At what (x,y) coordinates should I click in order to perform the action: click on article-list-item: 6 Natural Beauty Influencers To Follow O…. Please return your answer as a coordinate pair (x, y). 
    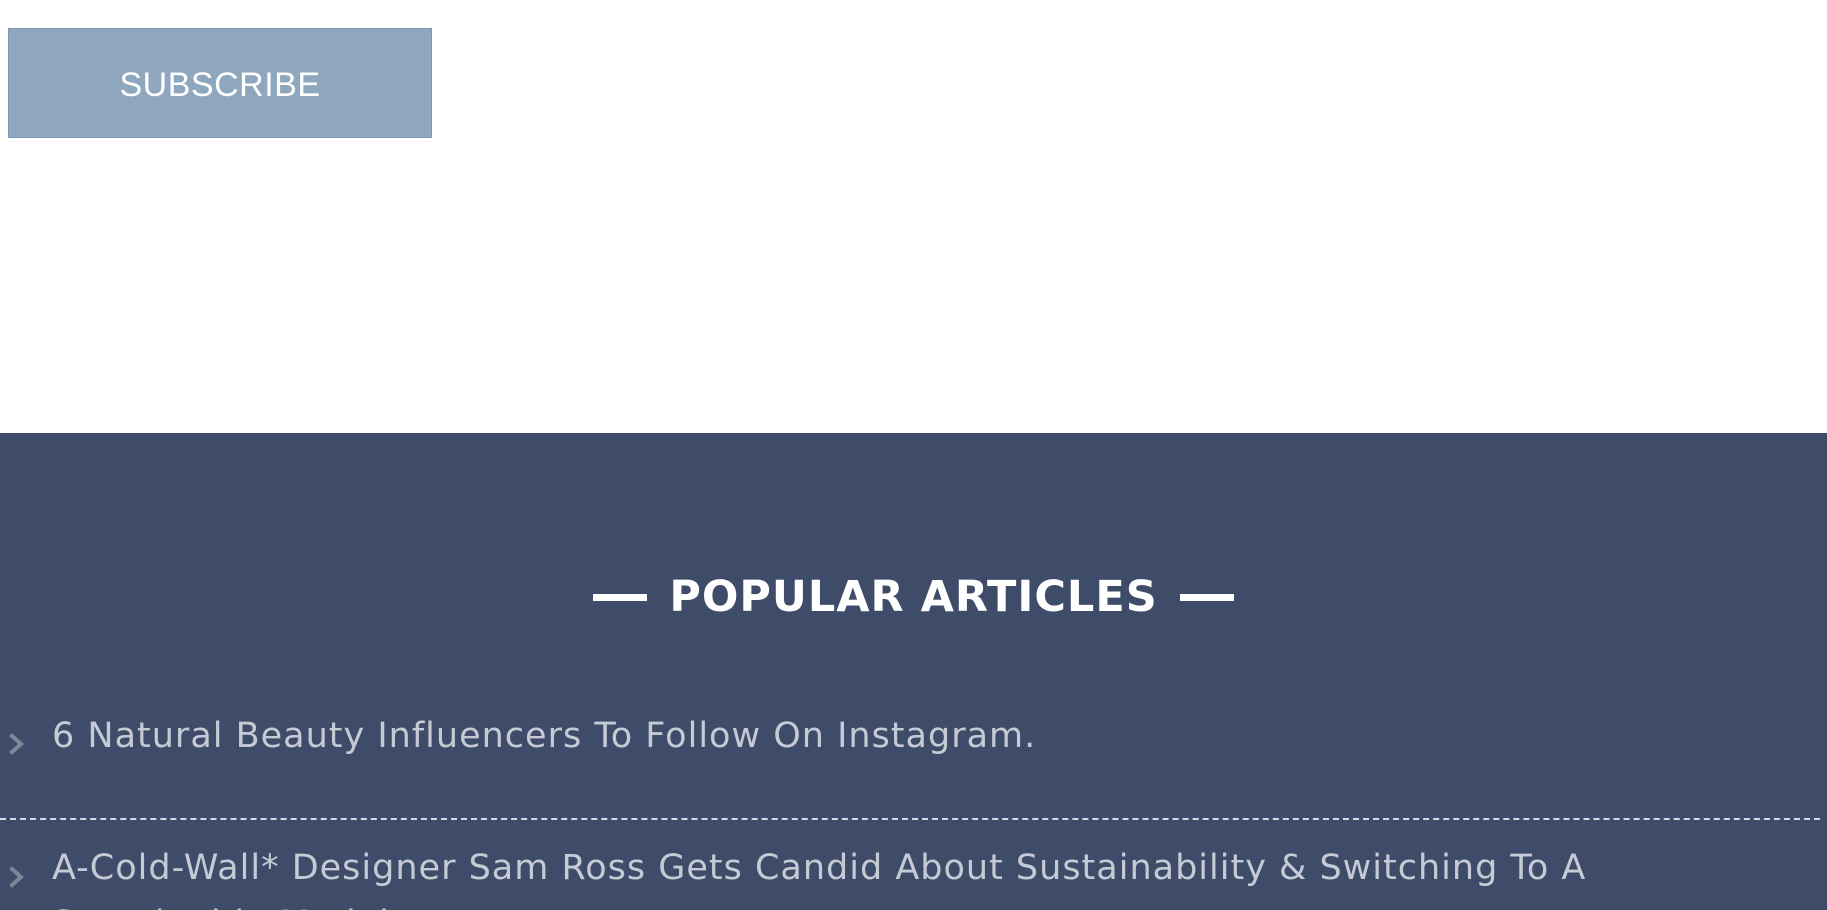
    Looking at the image, I should click on (910, 764).